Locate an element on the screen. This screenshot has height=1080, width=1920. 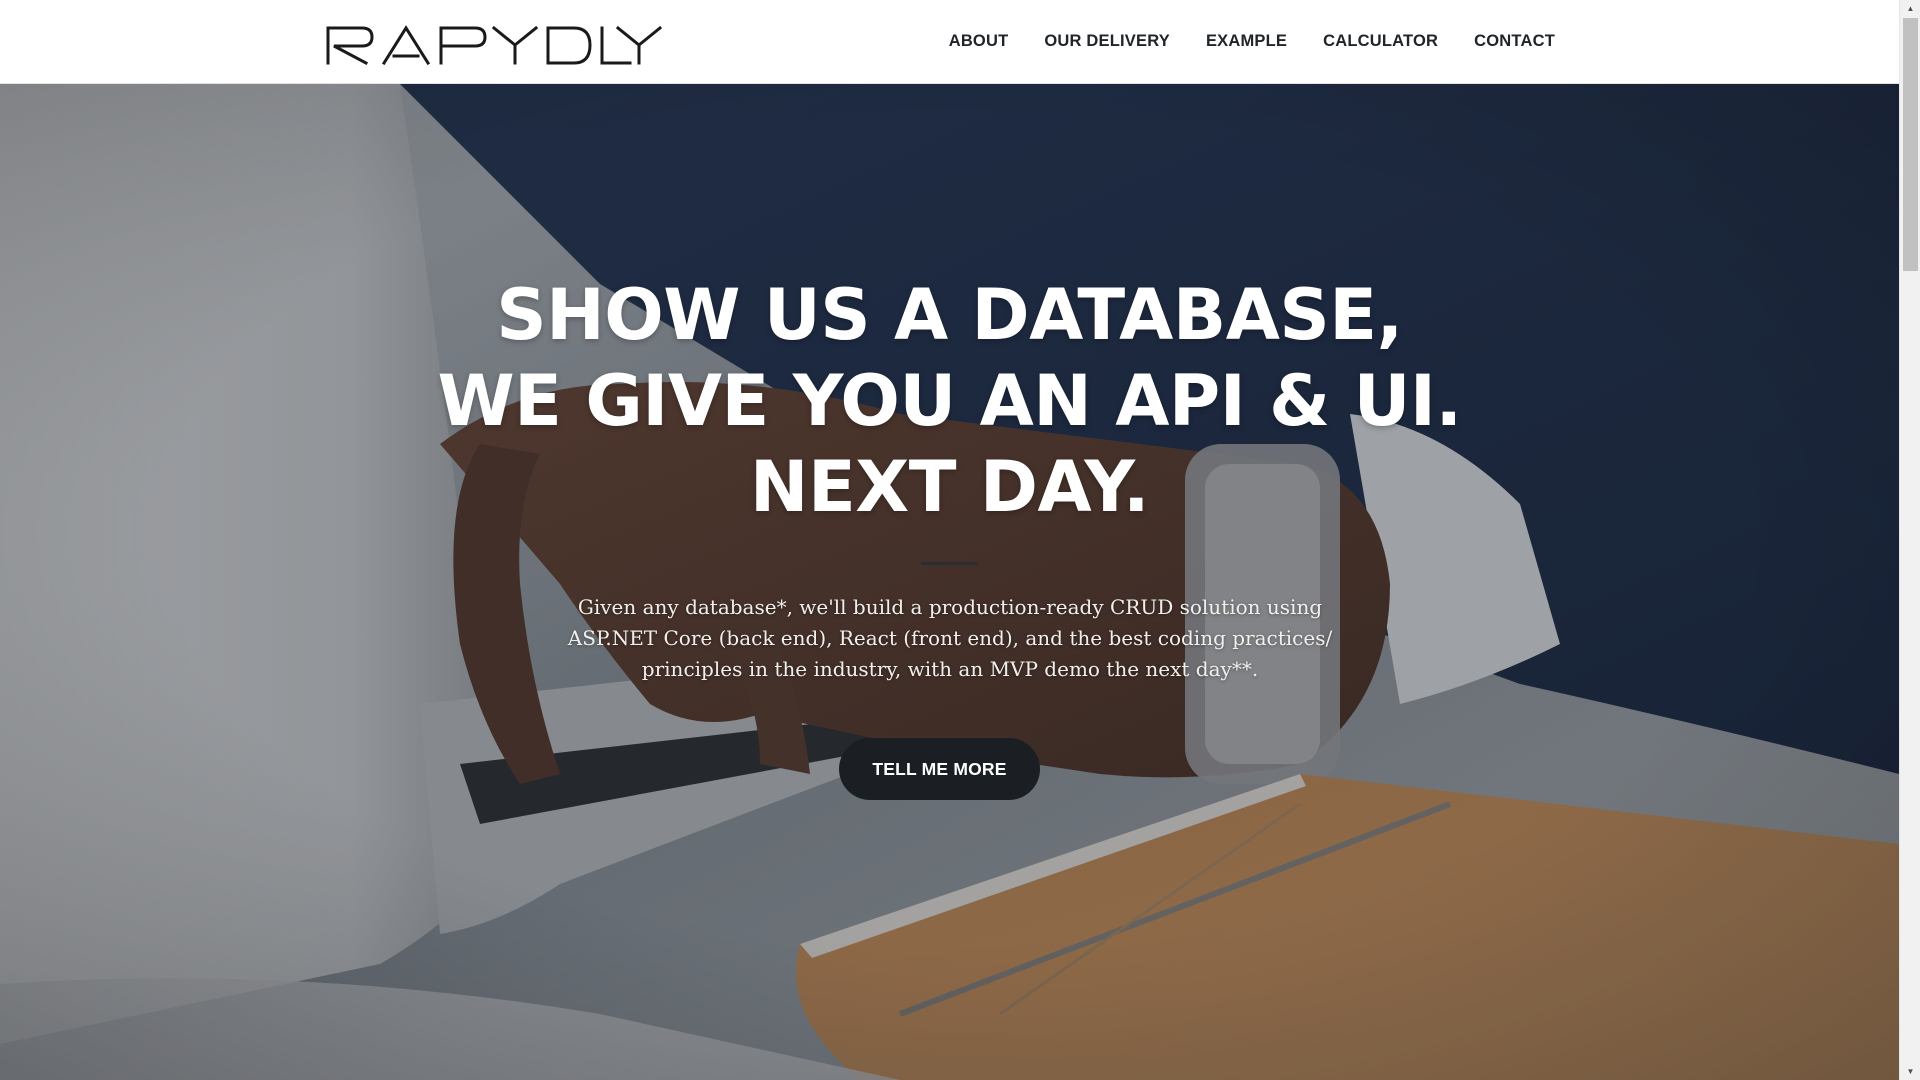
headline-line-2: WE GIVE YOU AN API & UI. is located at coordinates (949, 401).